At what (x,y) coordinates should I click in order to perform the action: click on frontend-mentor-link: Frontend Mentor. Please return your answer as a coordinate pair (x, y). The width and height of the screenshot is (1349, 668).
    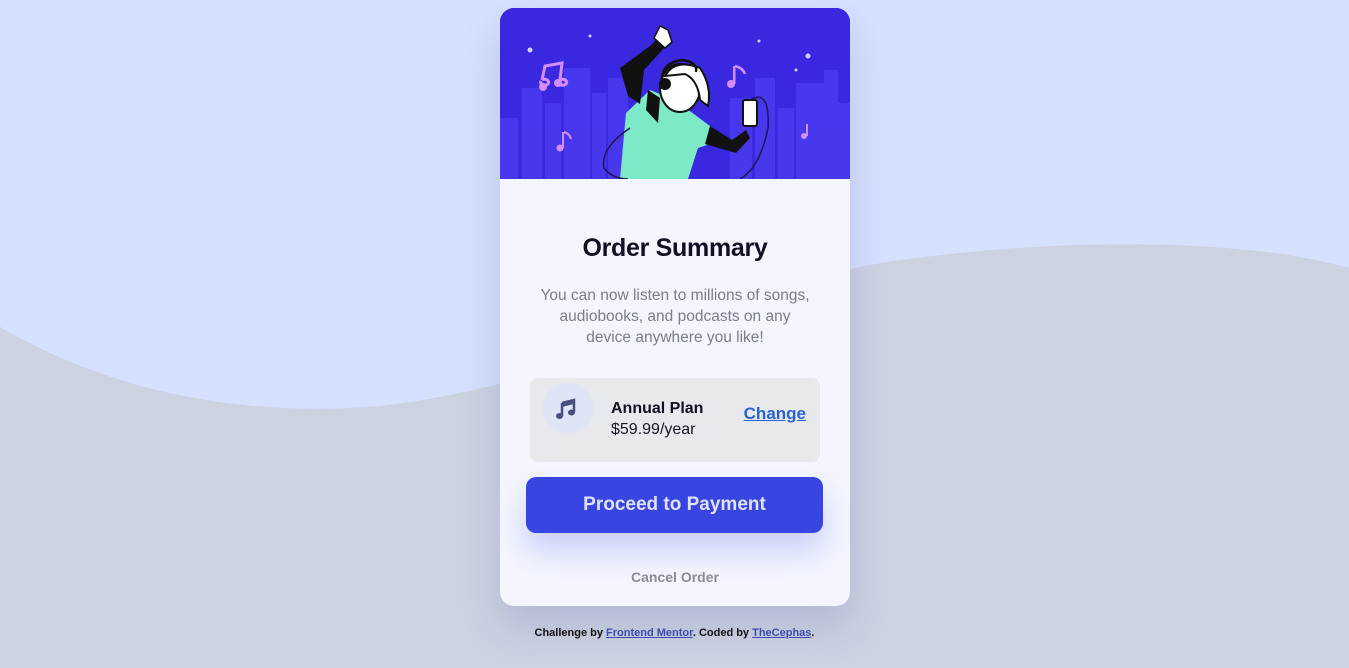
    Looking at the image, I should click on (649, 633).